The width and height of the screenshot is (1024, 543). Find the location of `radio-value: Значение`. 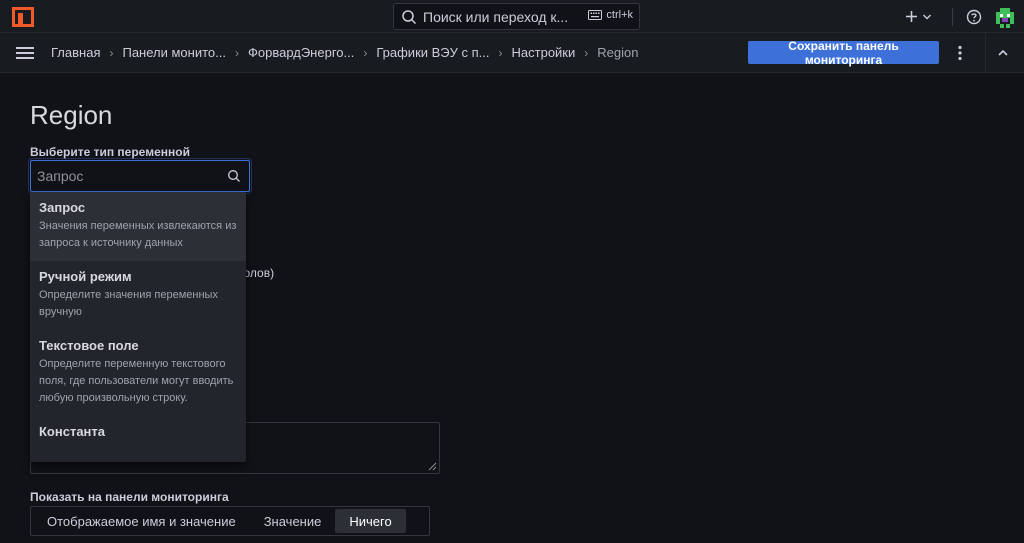

radio-value: Значение is located at coordinates (293, 521).